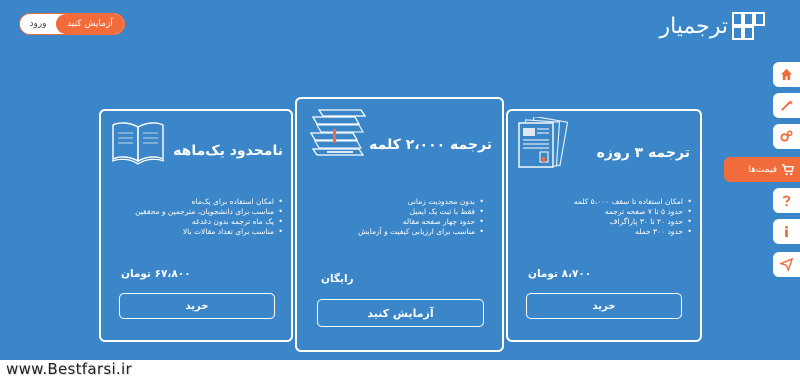  I want to click on home-icon, so click(786, 74).